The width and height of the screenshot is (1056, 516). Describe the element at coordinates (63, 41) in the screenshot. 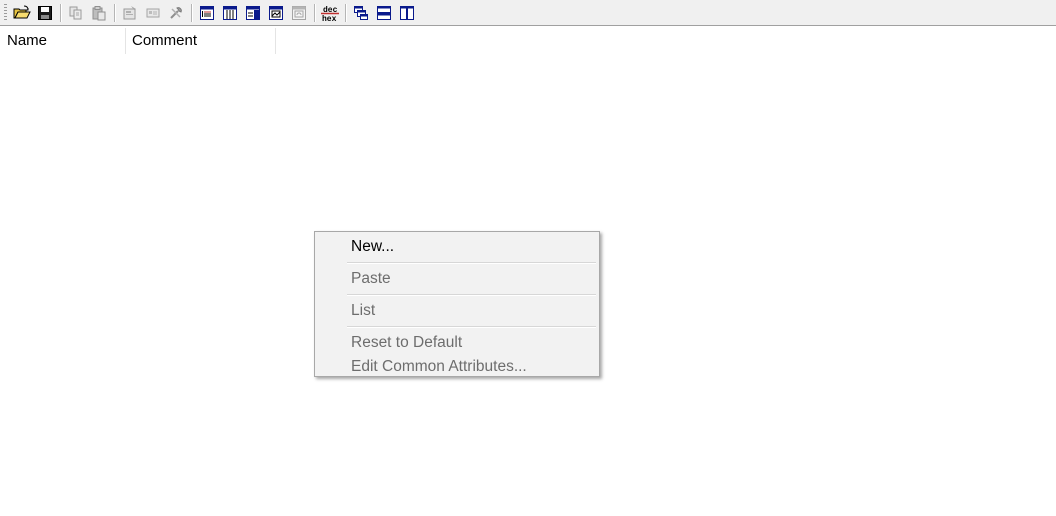

I see `column-header-name: Name` at that location.